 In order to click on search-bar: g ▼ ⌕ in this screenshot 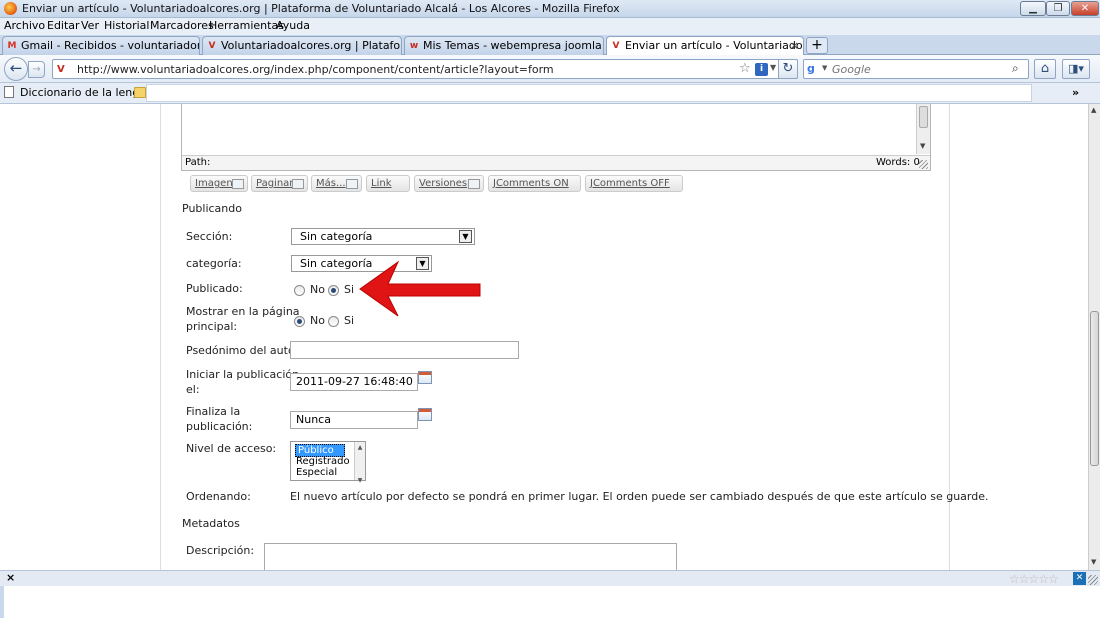, I will do `click(916, 69)`.